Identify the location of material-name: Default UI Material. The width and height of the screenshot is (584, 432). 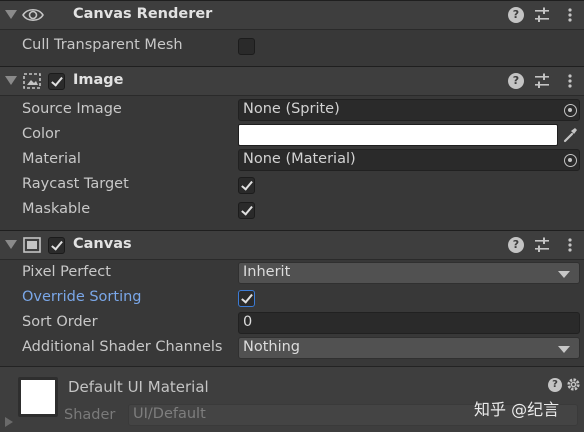
(138, 387).